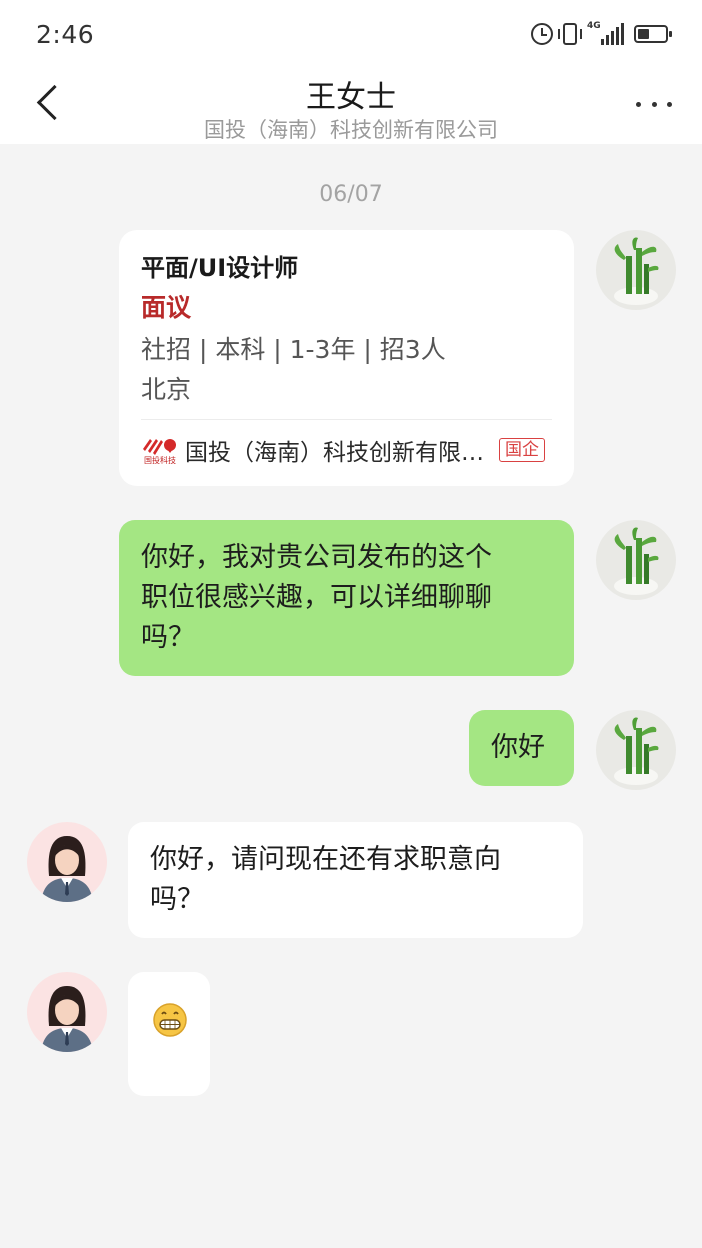  What do you see at coordinates (355, 880) in the screenshot?
I see `recruiter-message-bubble: 你好，请问现在还有求职意向 吗？` at bounding box center [355, 880].